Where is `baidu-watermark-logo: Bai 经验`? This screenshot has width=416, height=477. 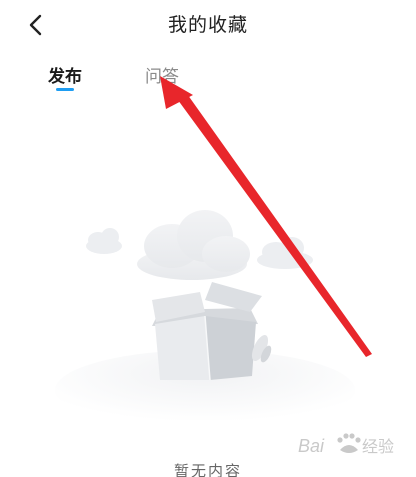
baidu-watermark-logo: Bai 经验 is located at coordinates (346, 444).